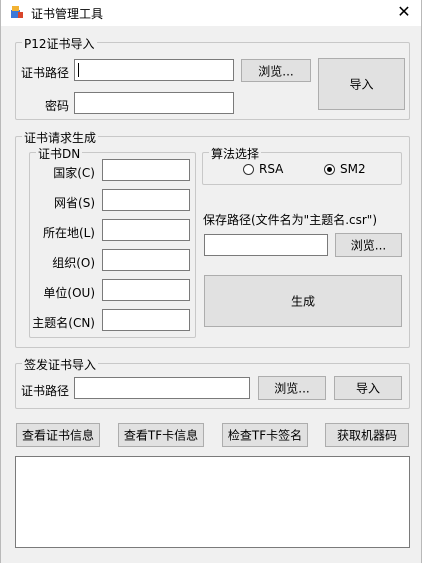 Image resolution: width=422 pixels, height=563 pixels. What do you see at coordinates (68, 233) in the screenshot?
I see `dn-locality-label: 所在地(L)` at bounding box center [68, 233].